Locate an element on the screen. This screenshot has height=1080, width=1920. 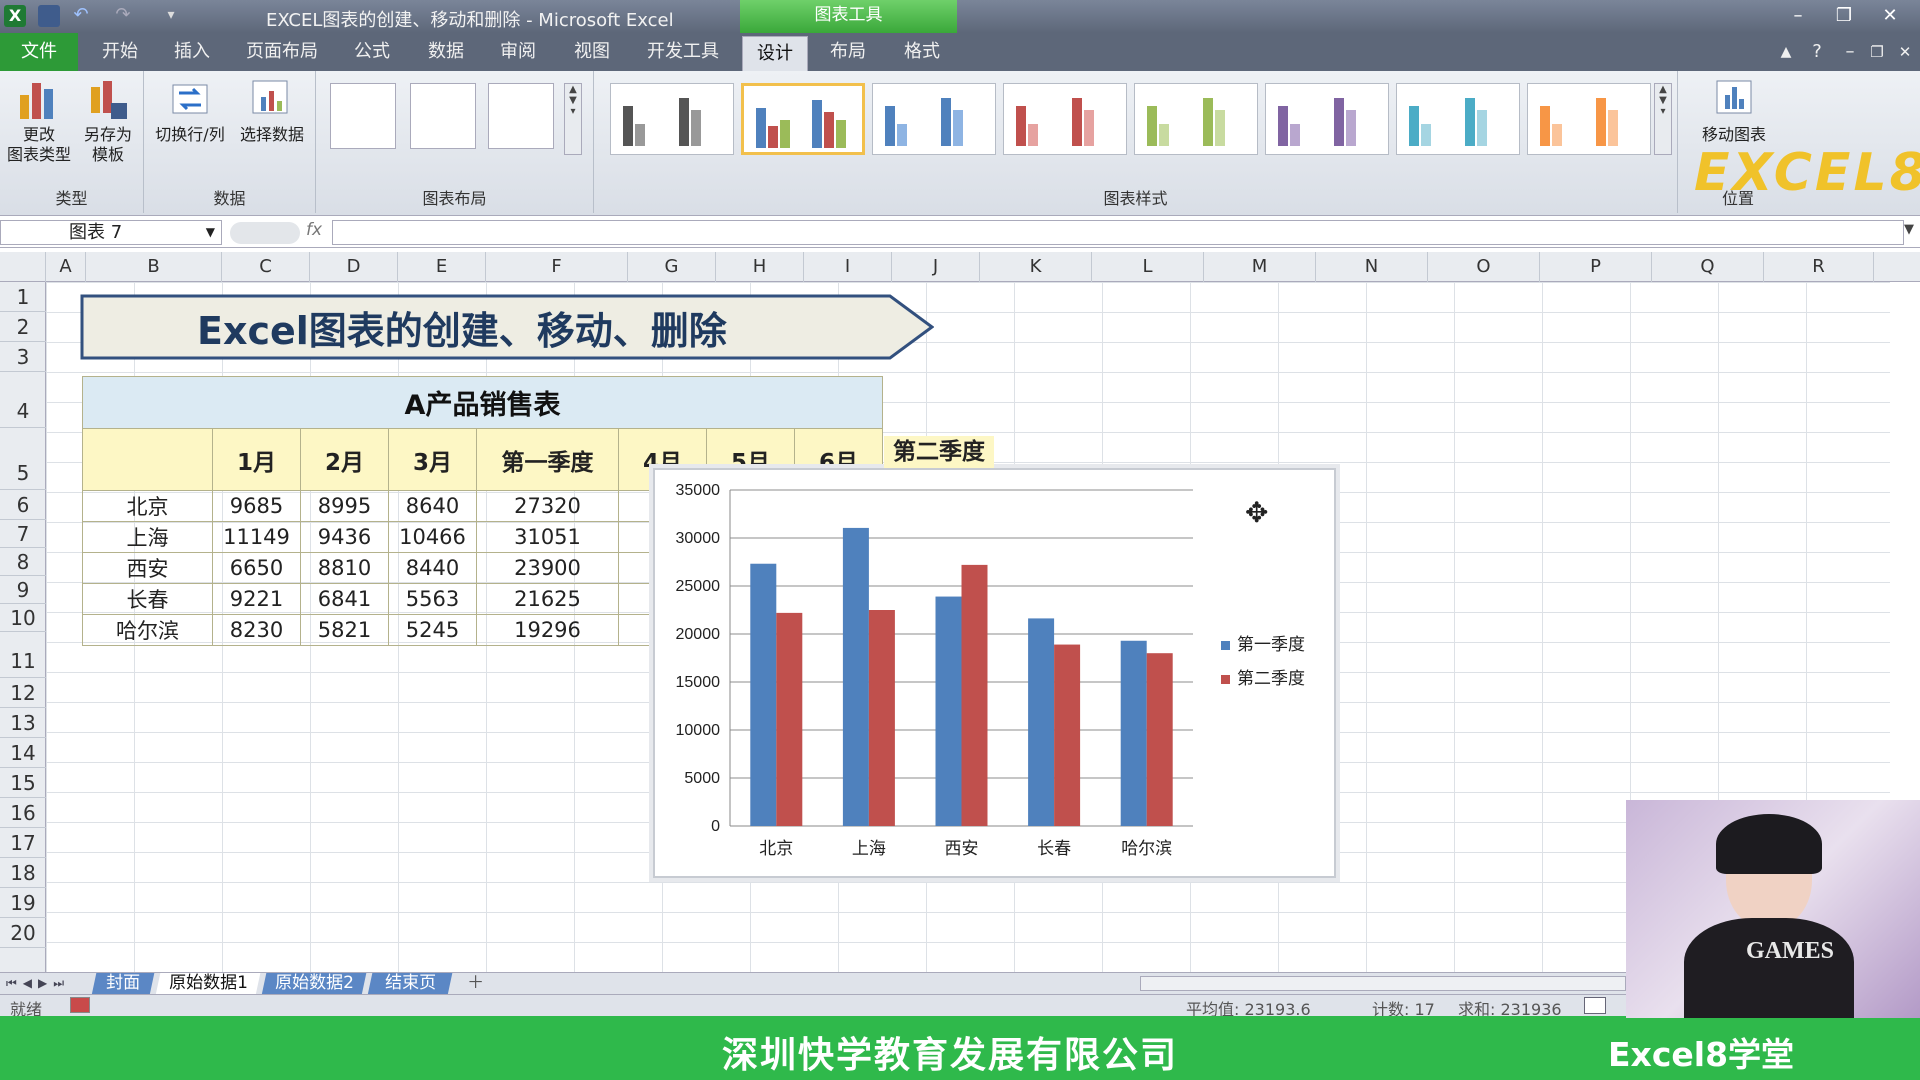
row-header: 14 is located at coordinates (23, 753).